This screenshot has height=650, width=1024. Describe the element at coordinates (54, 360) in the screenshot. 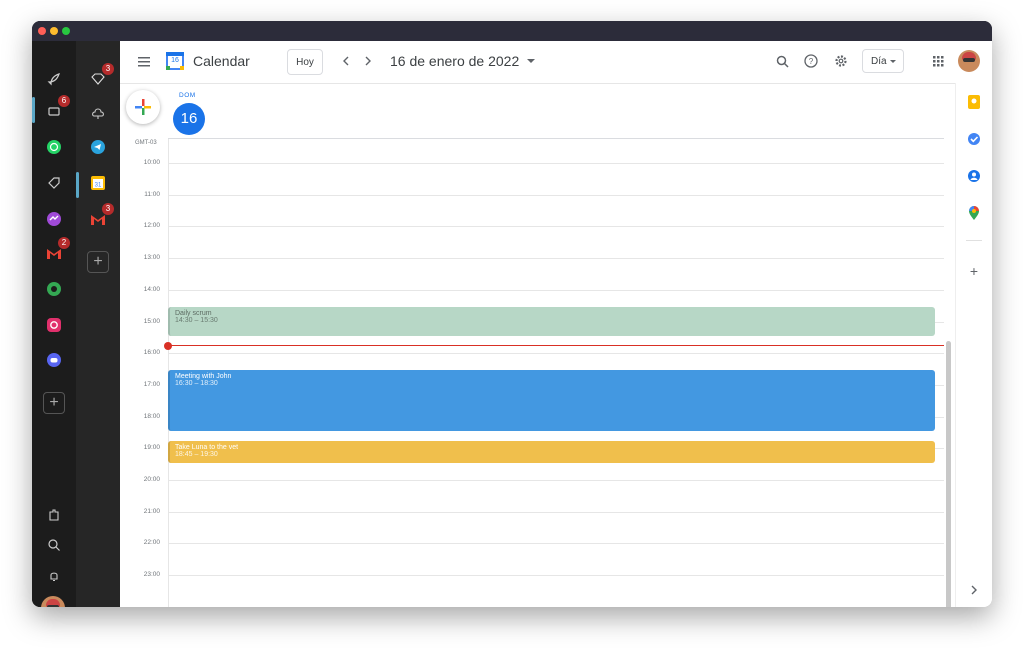

I see `discord-icon` at that location.